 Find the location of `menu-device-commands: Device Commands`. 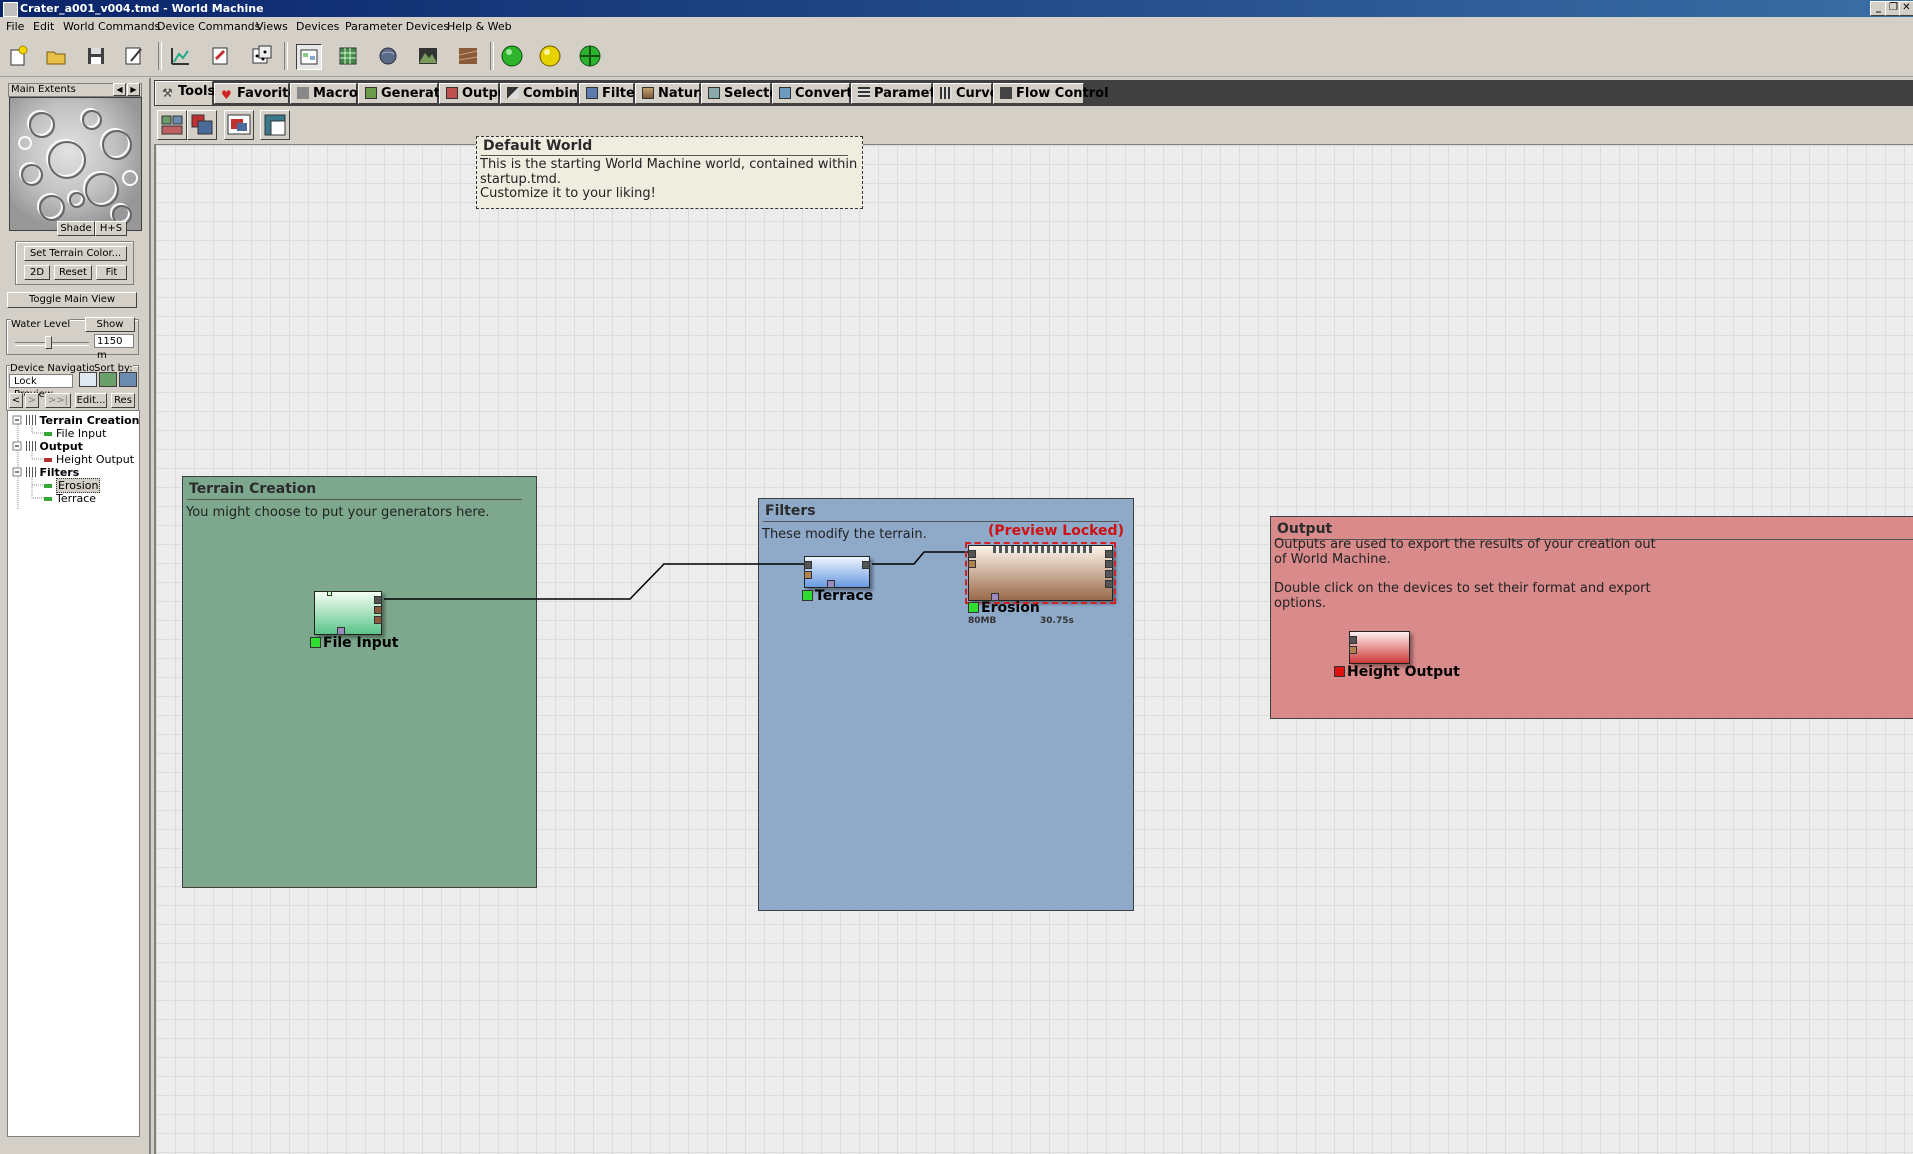

menu-device-commands: Device Commands is located at coordinates (208, 26).